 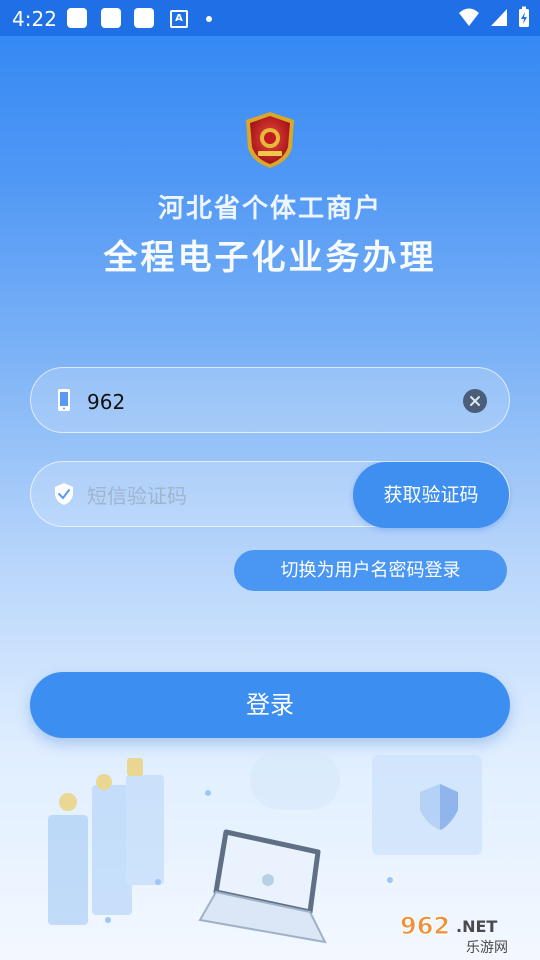 I want to click on status-time: 4:22, so click(x=34, y=19).